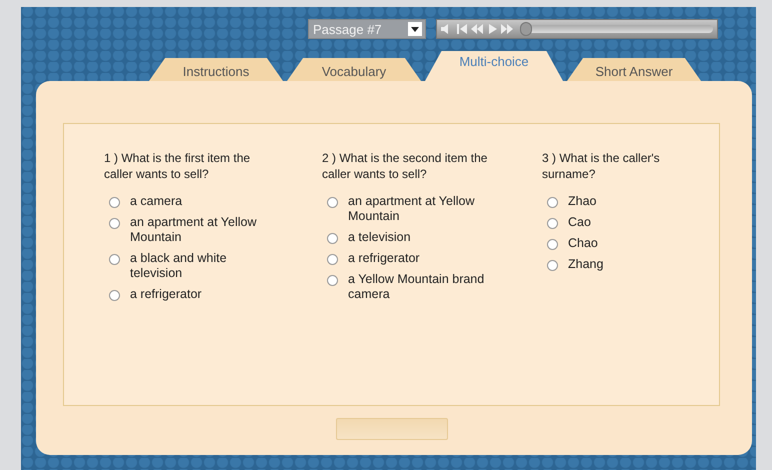 The width and height of the screenshot is (772, 470). I want to click on option-label: a Yellow Mountain brand camera, so click(423, 287).